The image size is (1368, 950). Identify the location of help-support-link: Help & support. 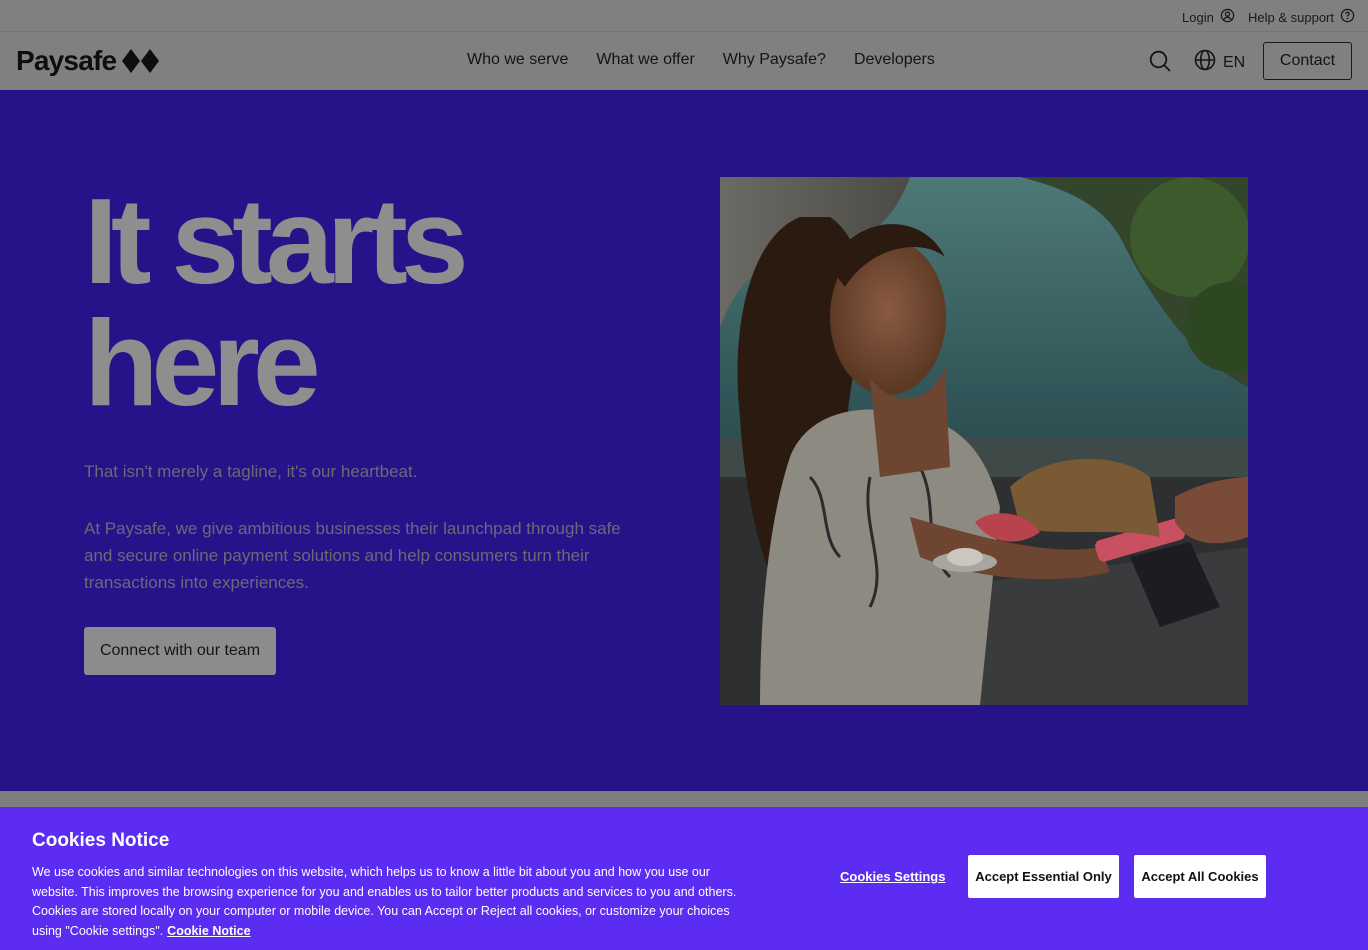
(1301, 17).